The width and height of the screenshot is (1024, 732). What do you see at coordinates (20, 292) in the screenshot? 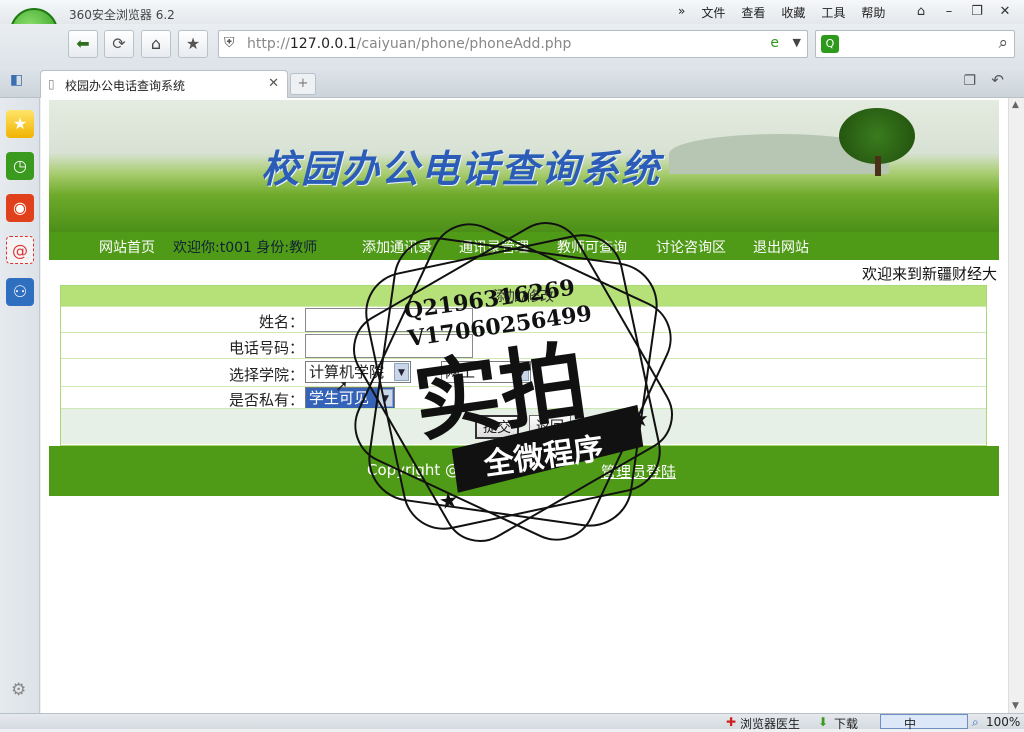
I see `app-icon: ⚇` at bounding box center [20, 292].